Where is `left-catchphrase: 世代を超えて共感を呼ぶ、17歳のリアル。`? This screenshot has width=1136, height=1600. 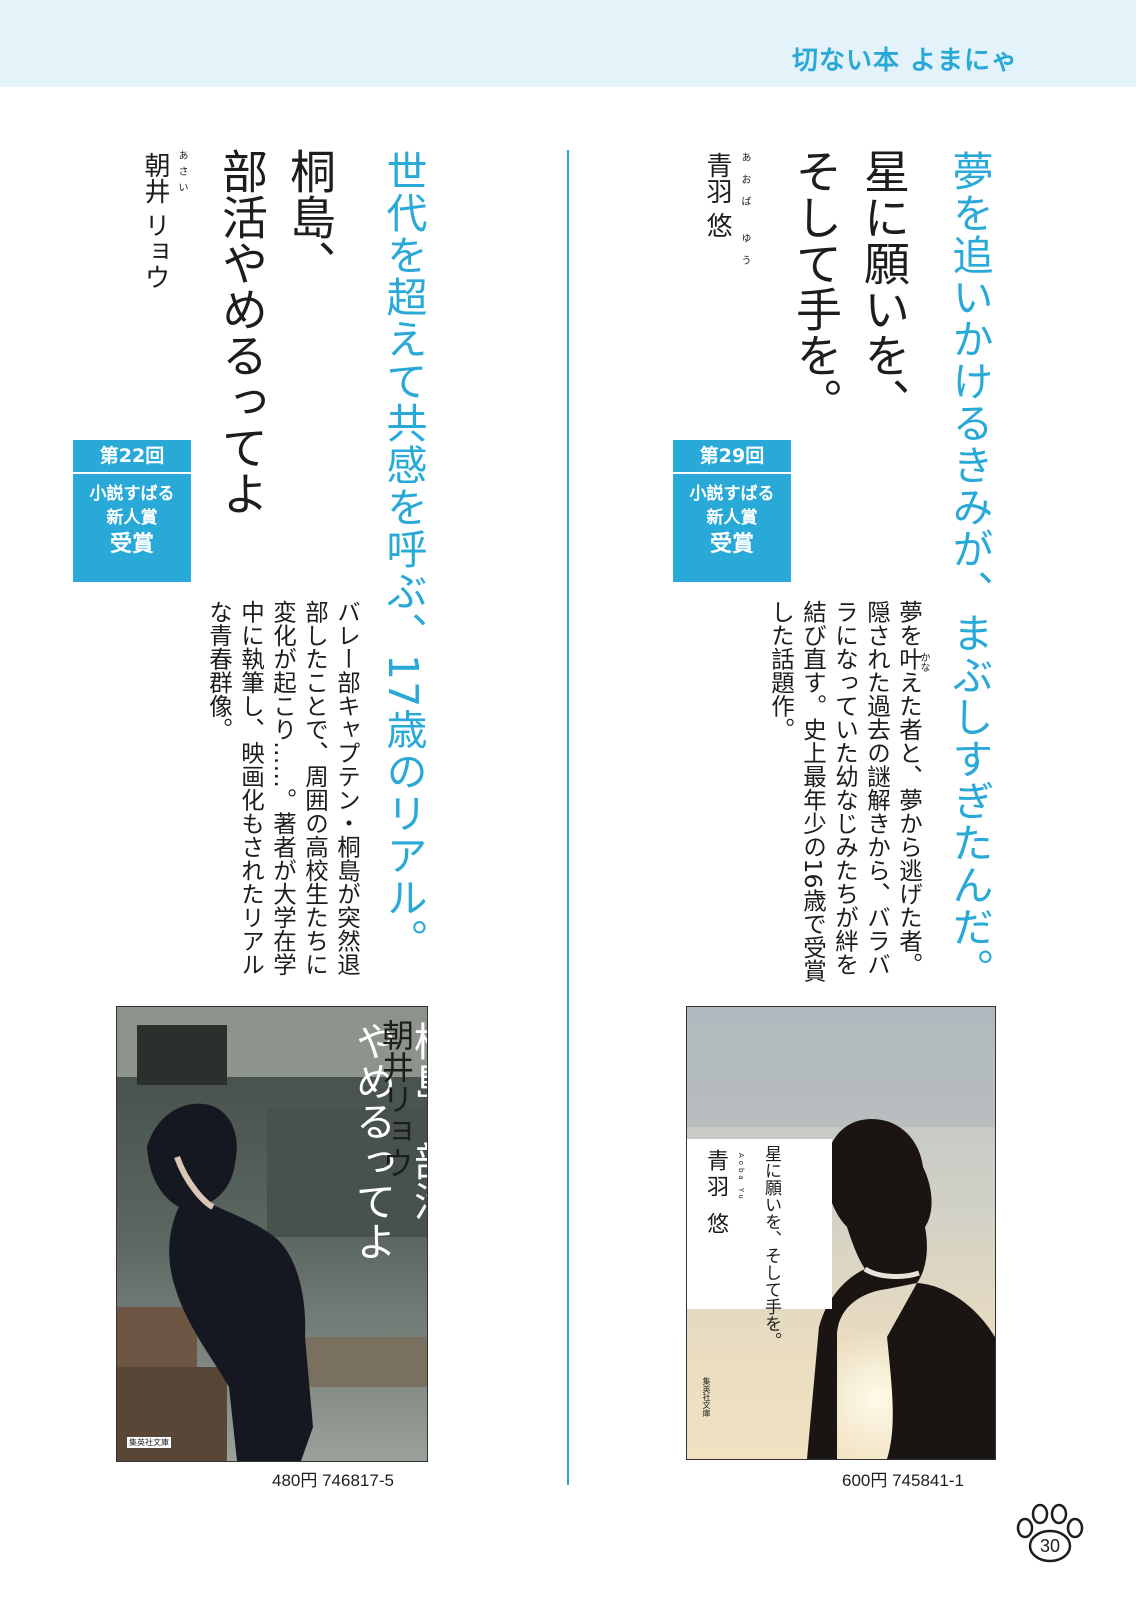 left-catchphrase: 世代を超えて共感を呼ぶ、17歳のリアル。 is located at coordinates (403, 555).